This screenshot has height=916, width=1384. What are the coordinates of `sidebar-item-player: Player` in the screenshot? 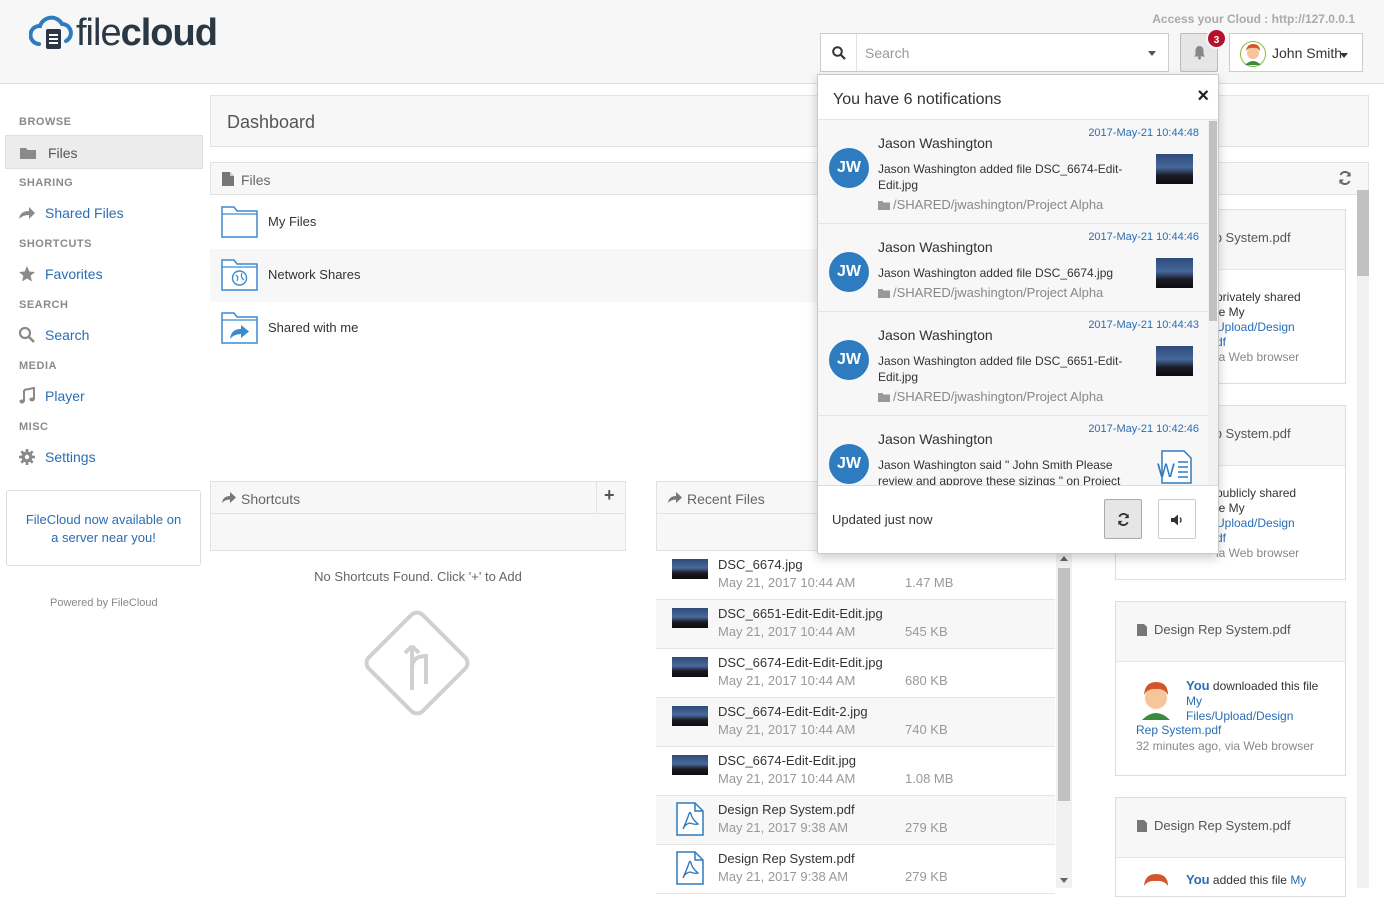 It's located at (104, 396).